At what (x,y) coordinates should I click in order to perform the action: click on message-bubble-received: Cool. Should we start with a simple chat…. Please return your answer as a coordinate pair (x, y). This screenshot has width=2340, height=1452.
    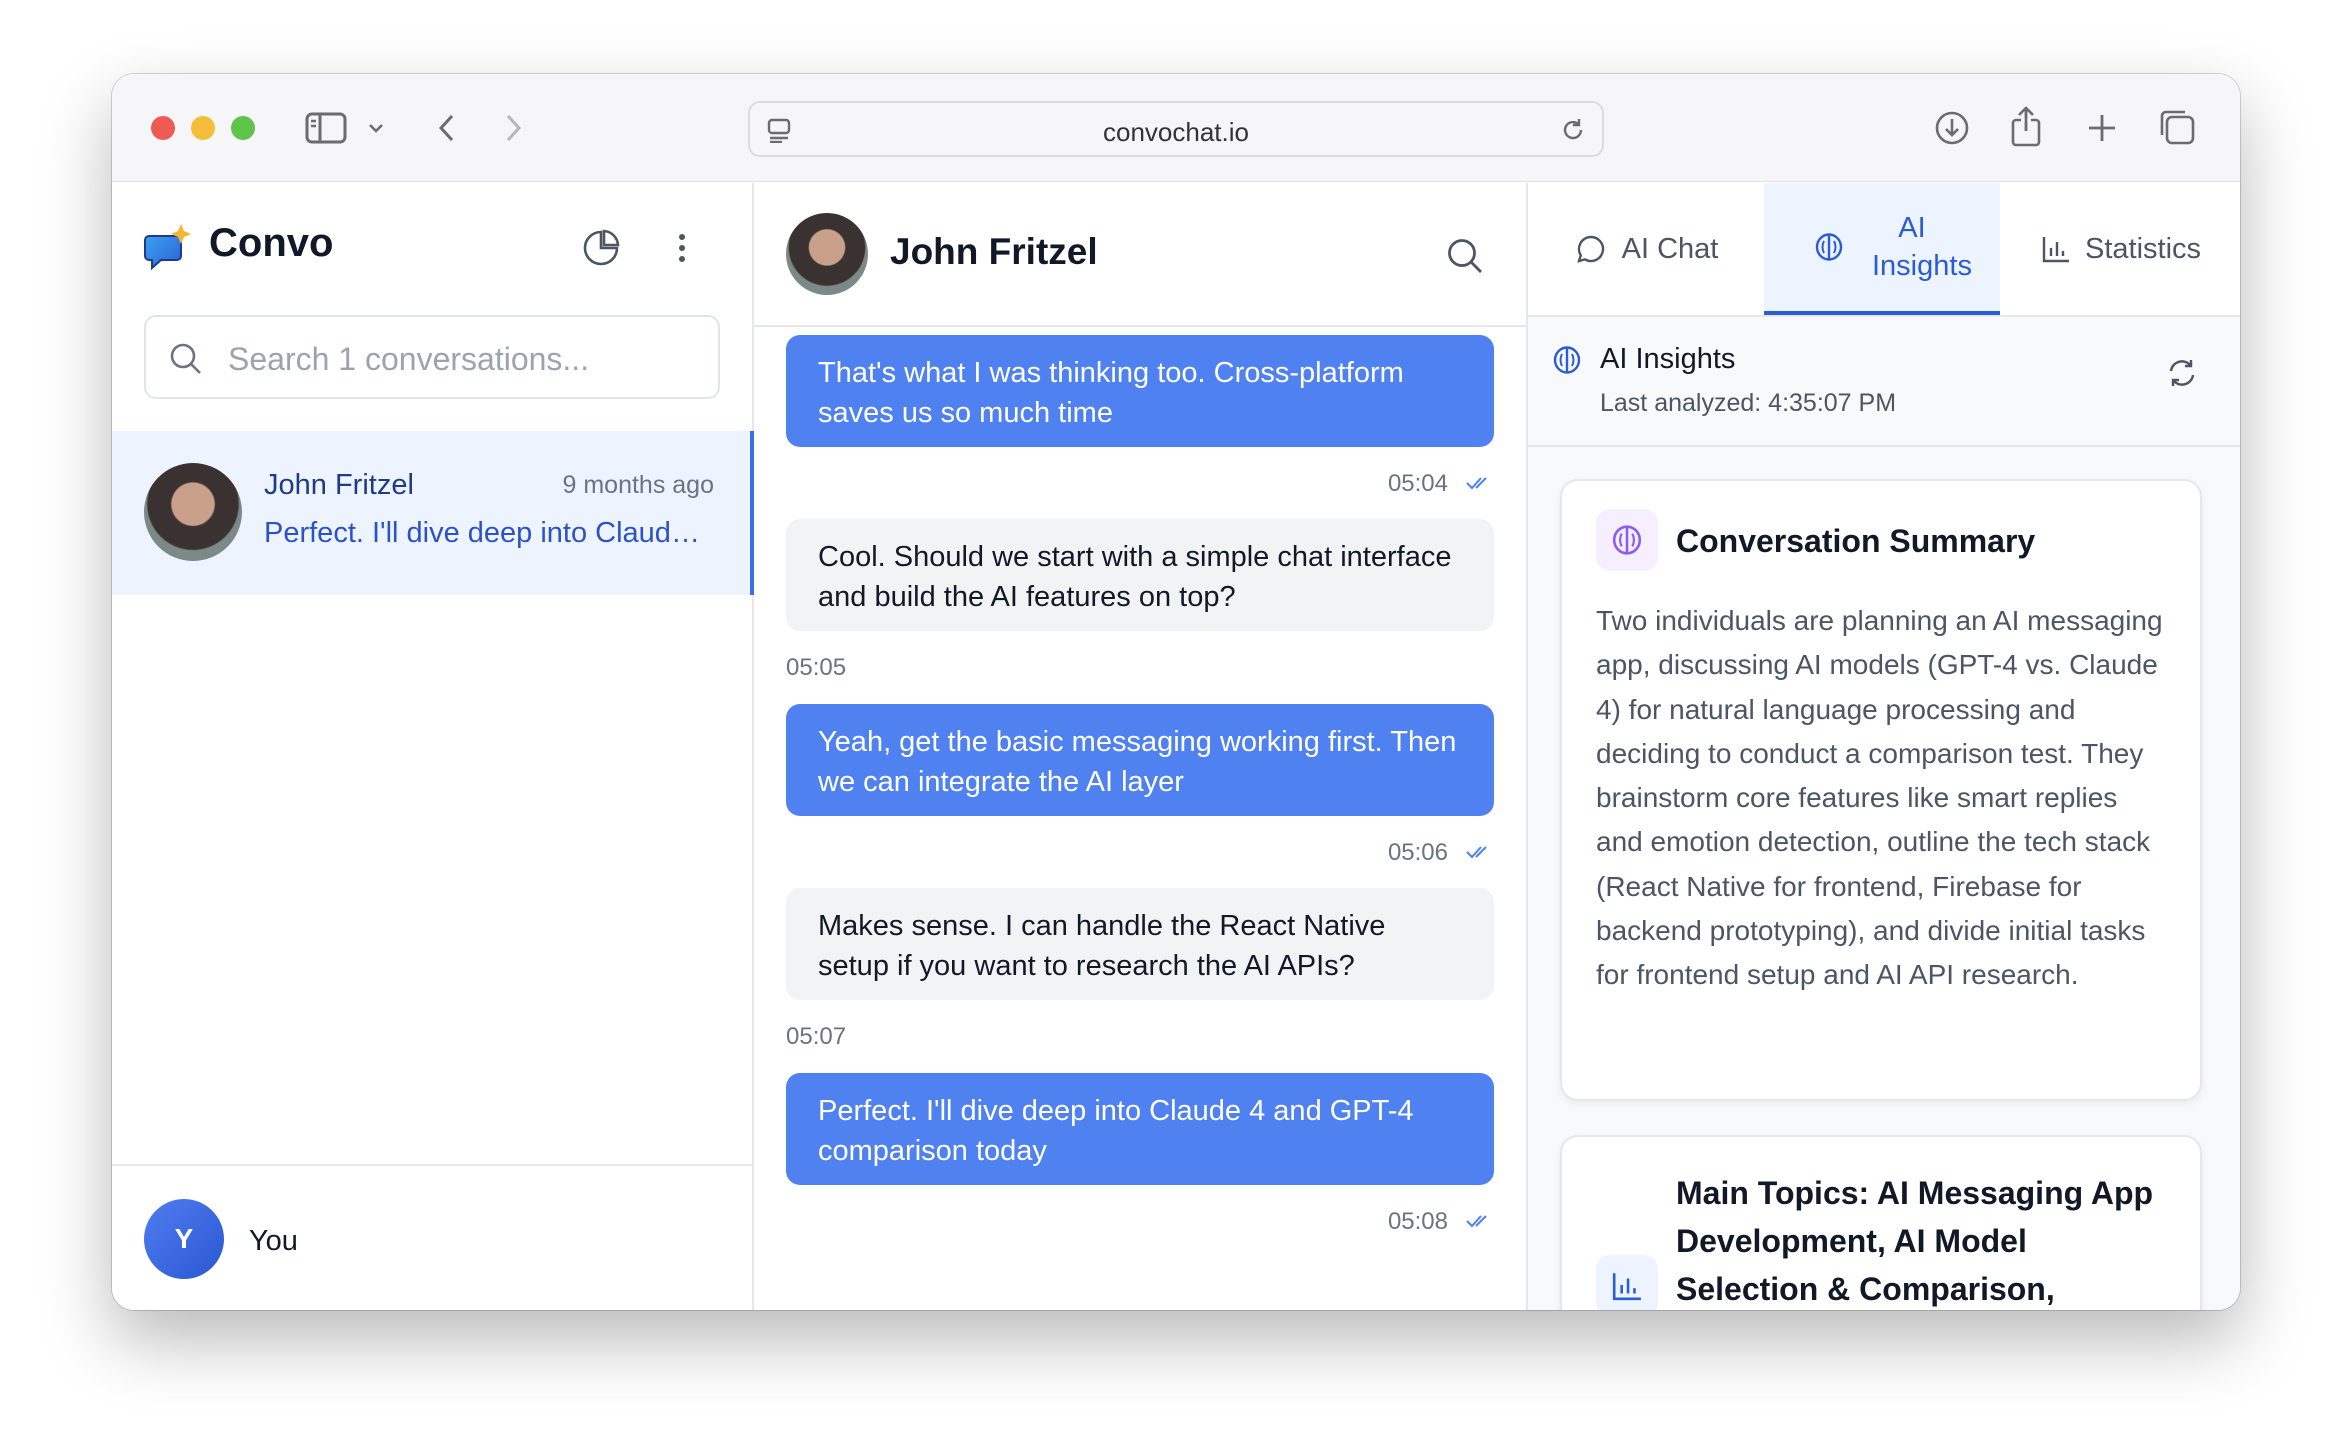
    Looking at the image, I should click on (1140, 575).